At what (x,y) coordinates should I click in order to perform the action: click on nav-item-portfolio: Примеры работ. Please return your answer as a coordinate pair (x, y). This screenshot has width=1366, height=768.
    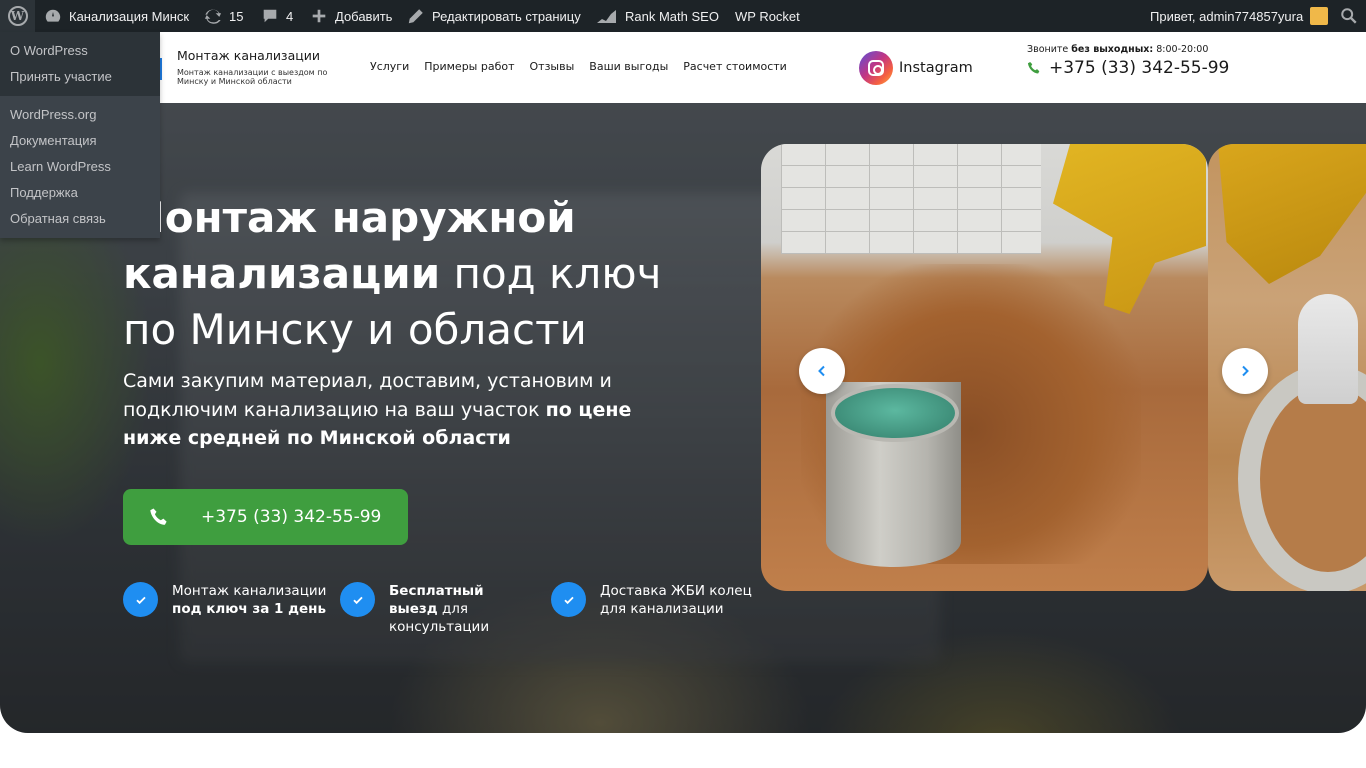
    Looking at the image, I should click on (469, 66).